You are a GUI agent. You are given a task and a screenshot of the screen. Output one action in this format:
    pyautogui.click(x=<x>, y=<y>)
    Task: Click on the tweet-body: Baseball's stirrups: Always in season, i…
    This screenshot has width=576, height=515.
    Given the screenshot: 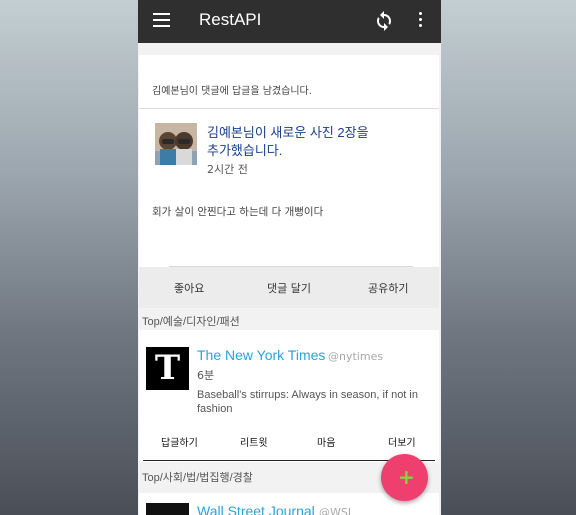 What is the action you would take?
    pyautogui.click(x=307, y=402)
    